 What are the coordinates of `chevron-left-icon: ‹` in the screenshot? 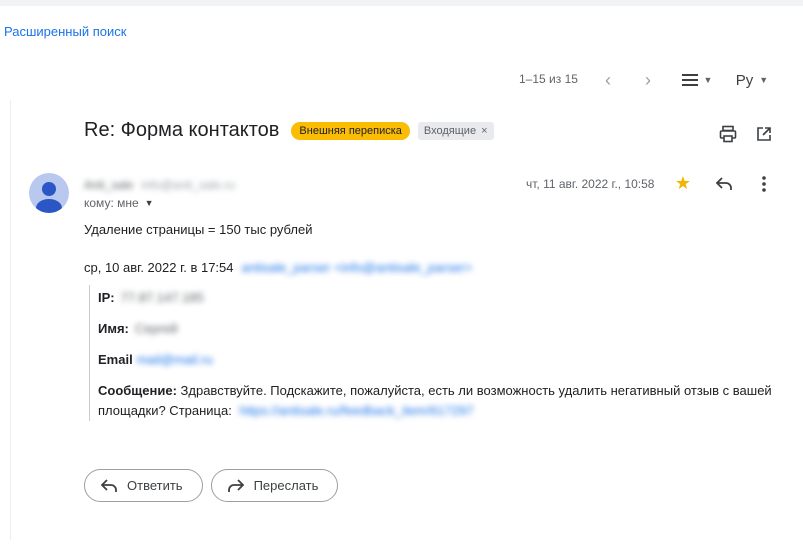 It's located at (608, 80).